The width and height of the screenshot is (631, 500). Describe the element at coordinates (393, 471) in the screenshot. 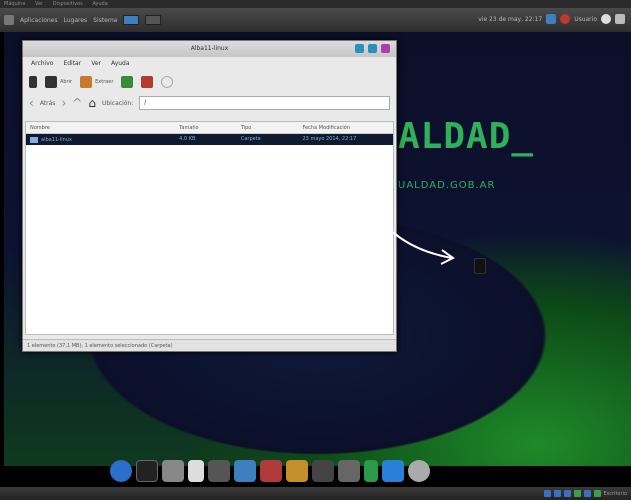

I see `monitor-icon` at that location.